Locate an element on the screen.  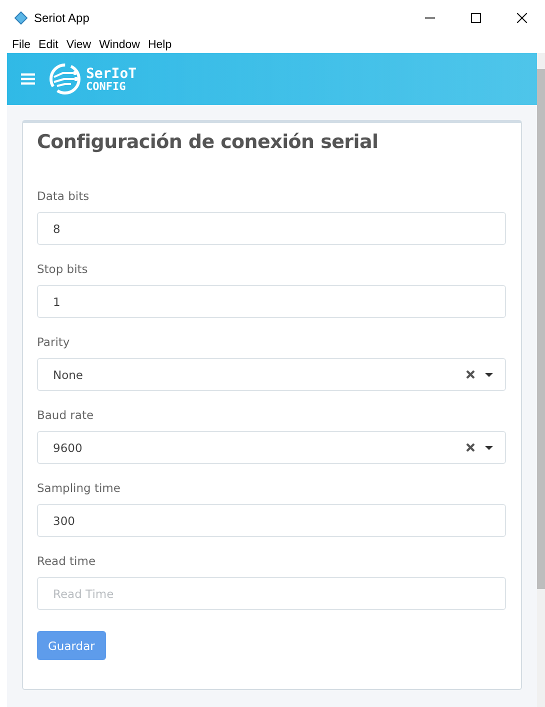
select-field: None is located at coordinates (271, 374).